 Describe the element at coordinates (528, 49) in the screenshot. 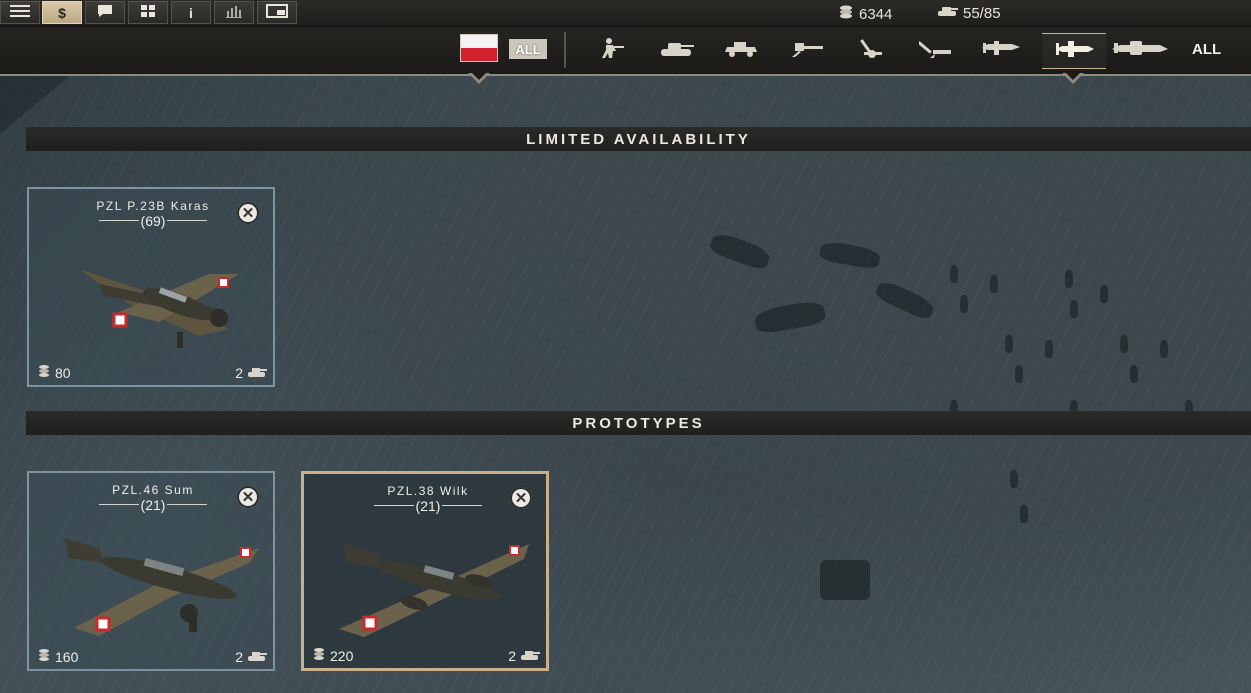

I see `all-nations-button: ALL` at that location.